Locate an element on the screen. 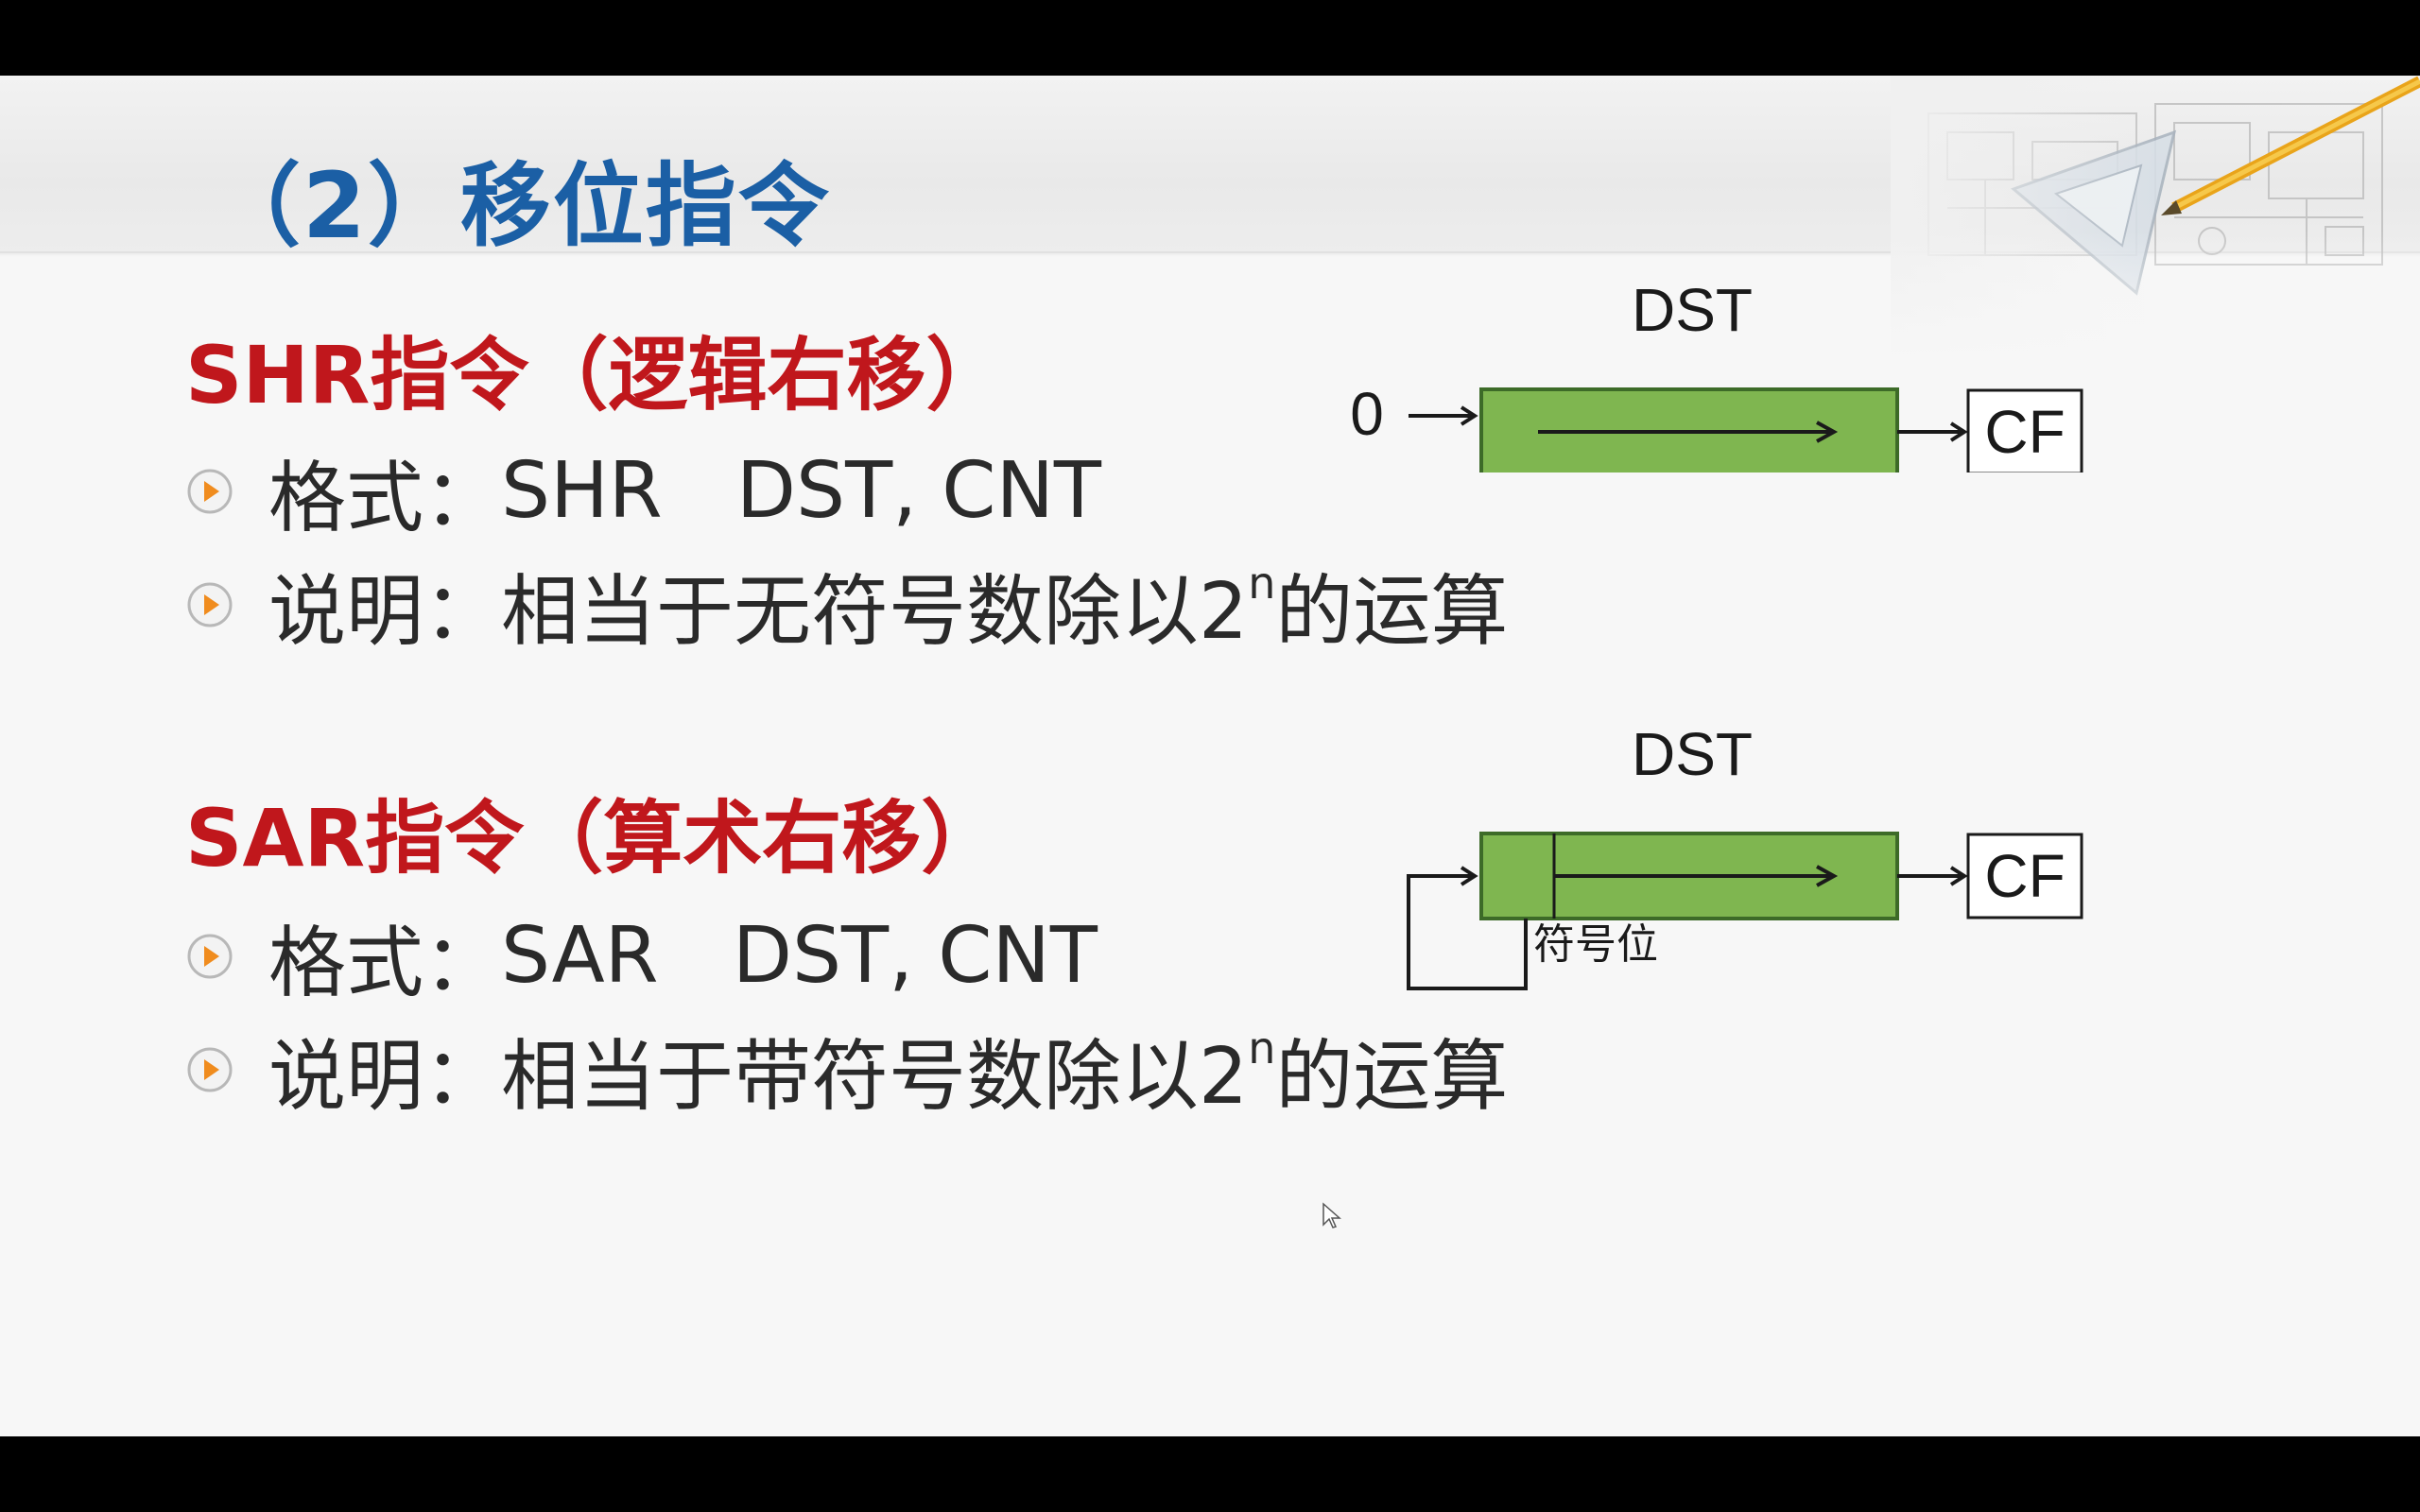 The width and height of the screenshot is (2420, 1512). sar-format-text: SAR DST, CNT is located at coordinates (799, 956).